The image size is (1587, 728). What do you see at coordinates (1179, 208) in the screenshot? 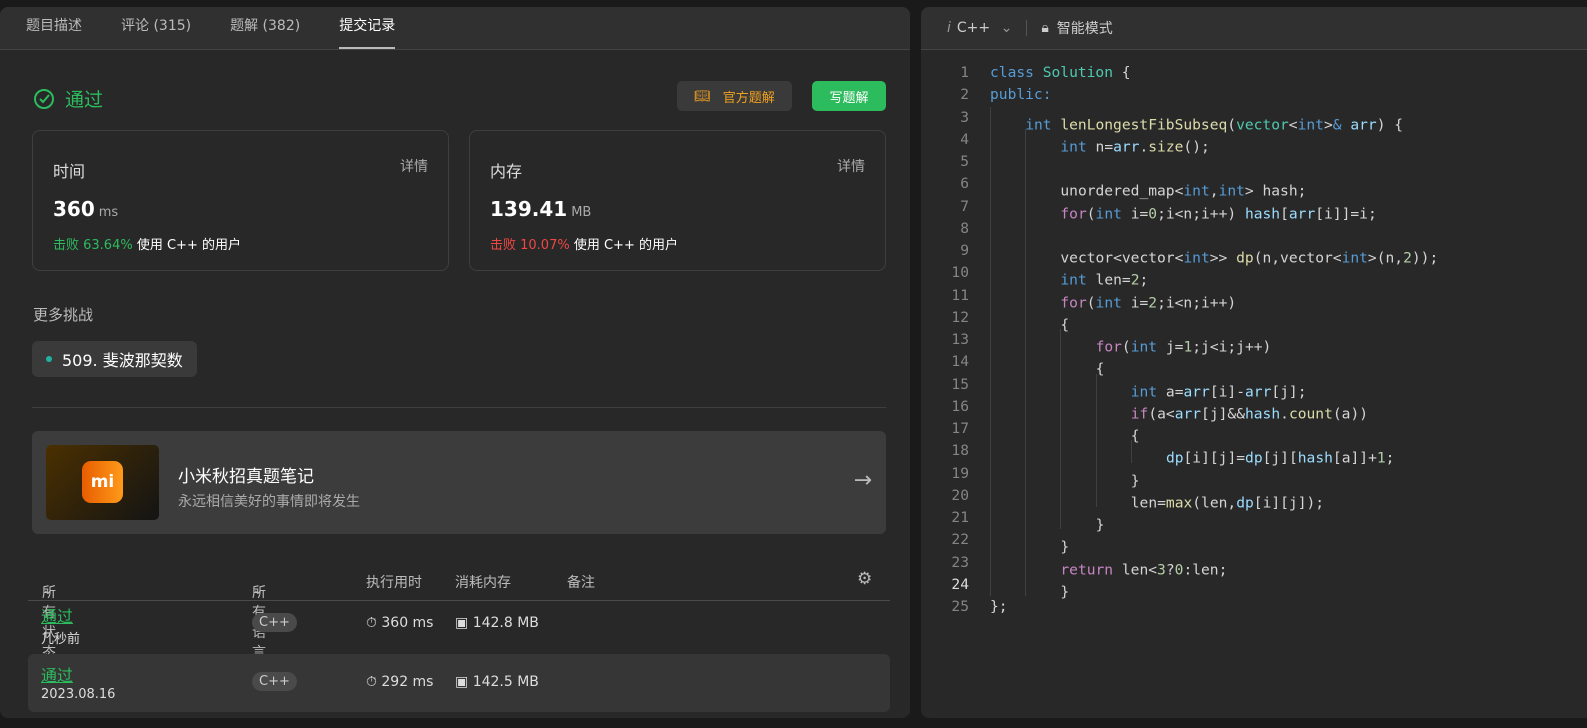
I see `code-line: 7 for(int i=0;i<n;i++) hash[arr[i]]=i;` at bounding box center [1179, 208].